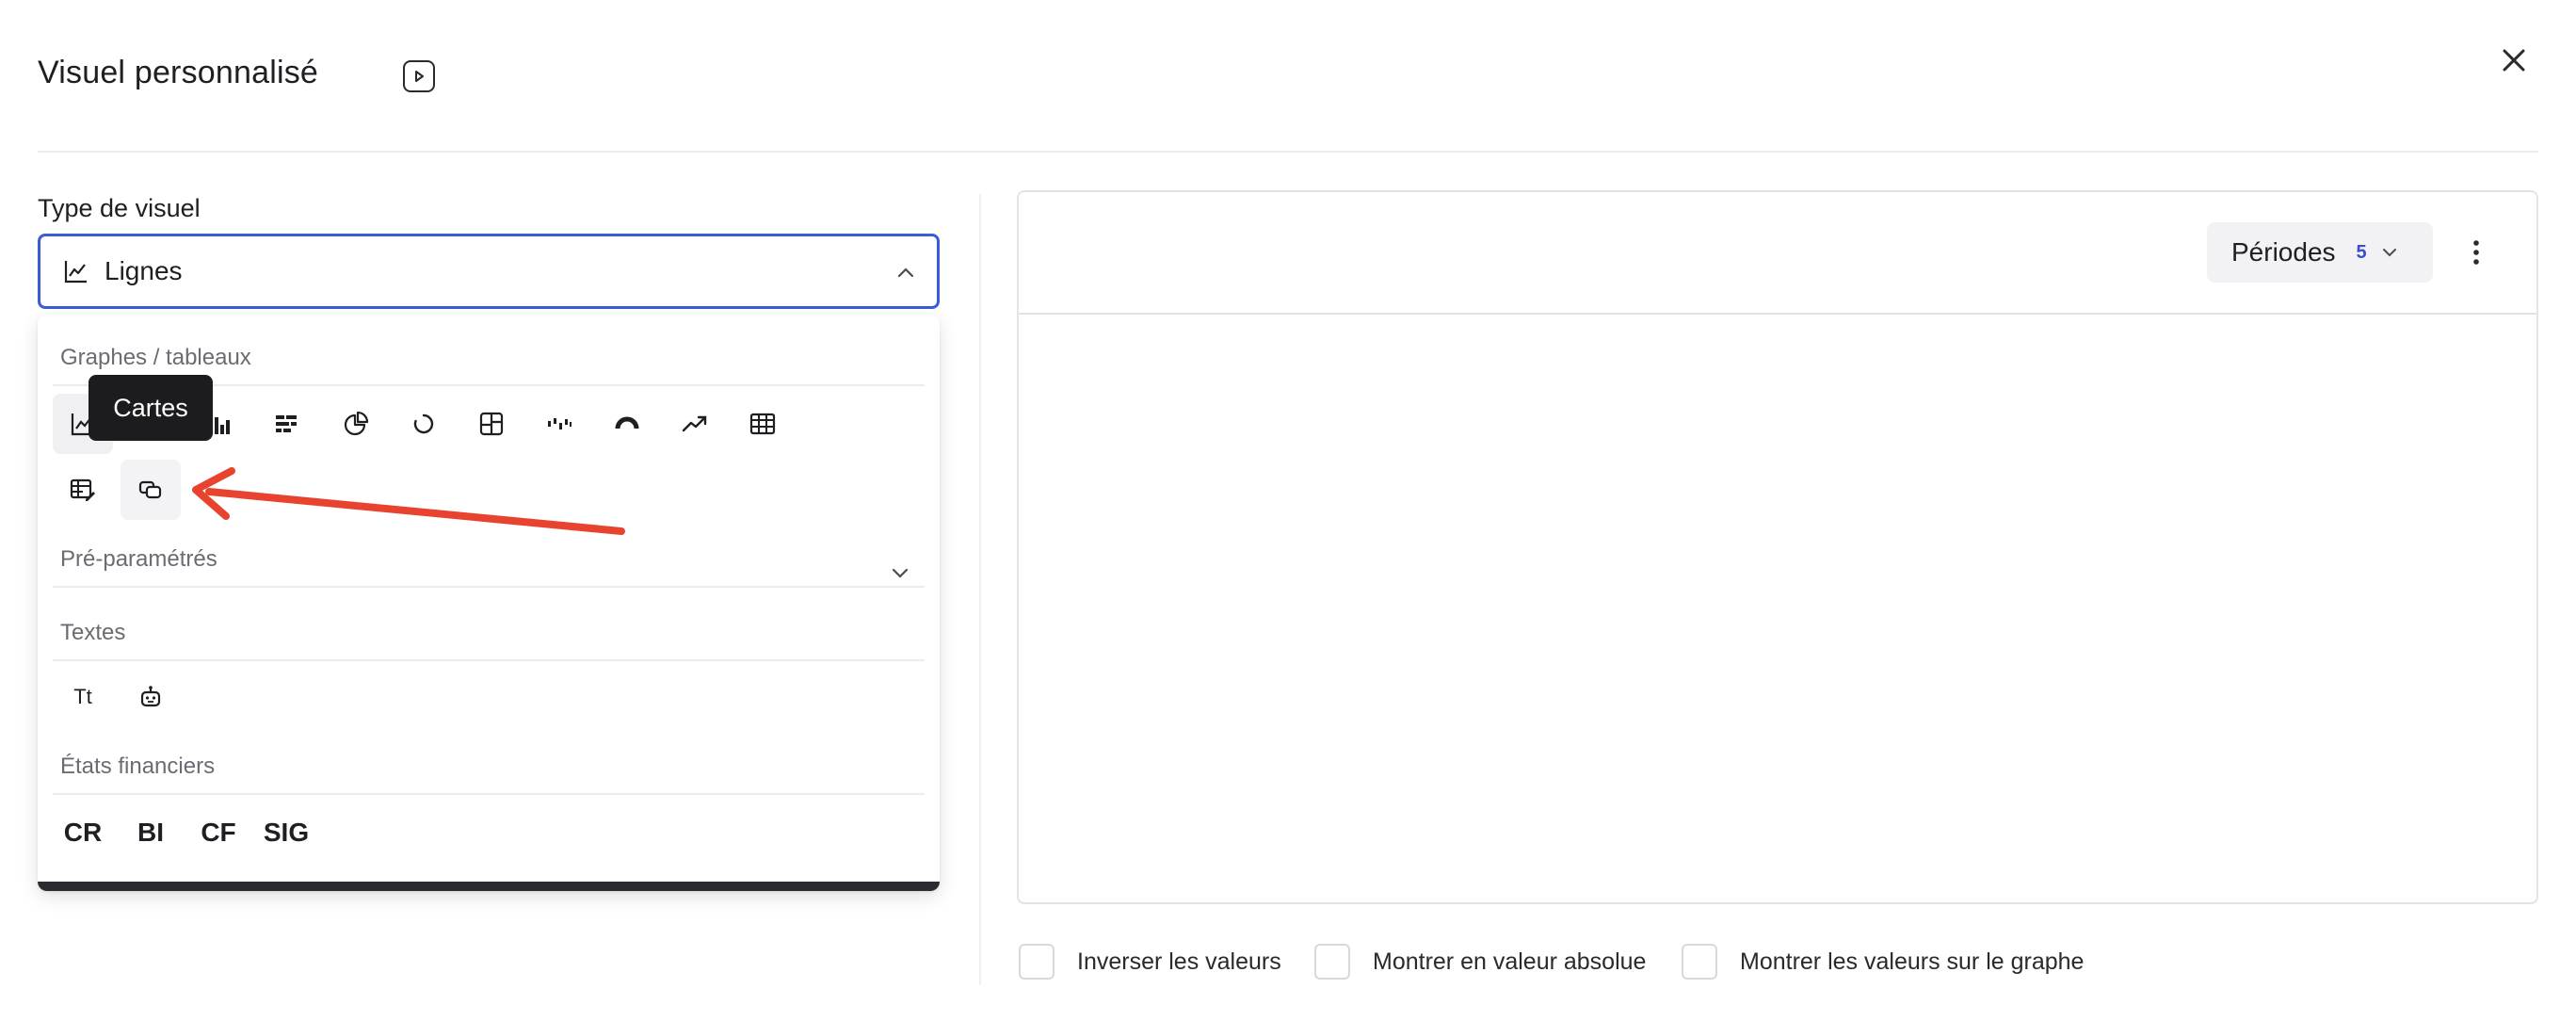 Image resolution: width=2576 pixels, height=1021 pixels. I want to click on tooltip: Cartes, so click(151, 408).